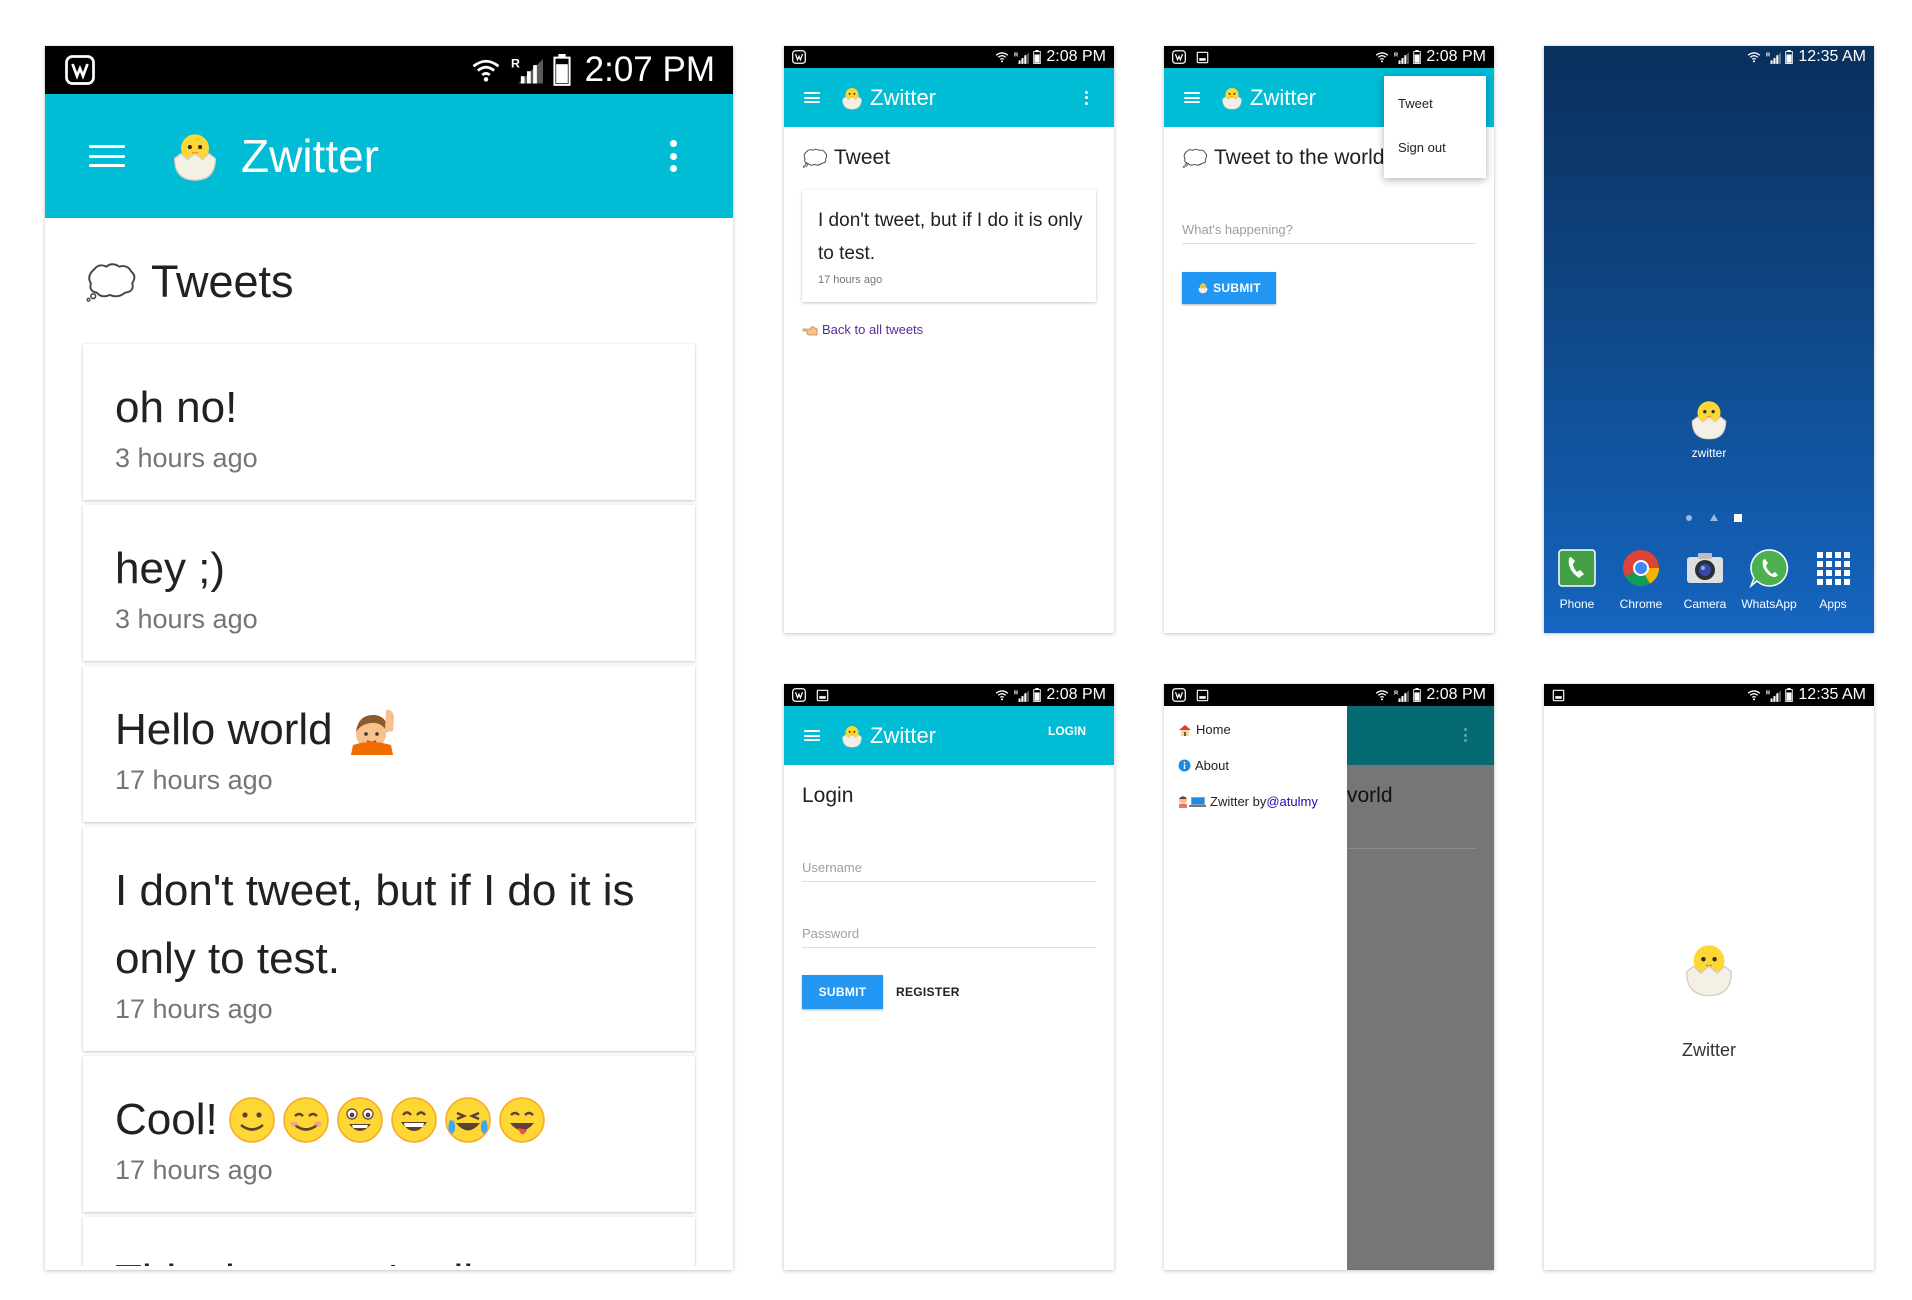  What do you see at coordinates (1229, 288) in the screenshot?
I see `submit-tweet-button: SUBMIT` at bounding box center [1229, 288].